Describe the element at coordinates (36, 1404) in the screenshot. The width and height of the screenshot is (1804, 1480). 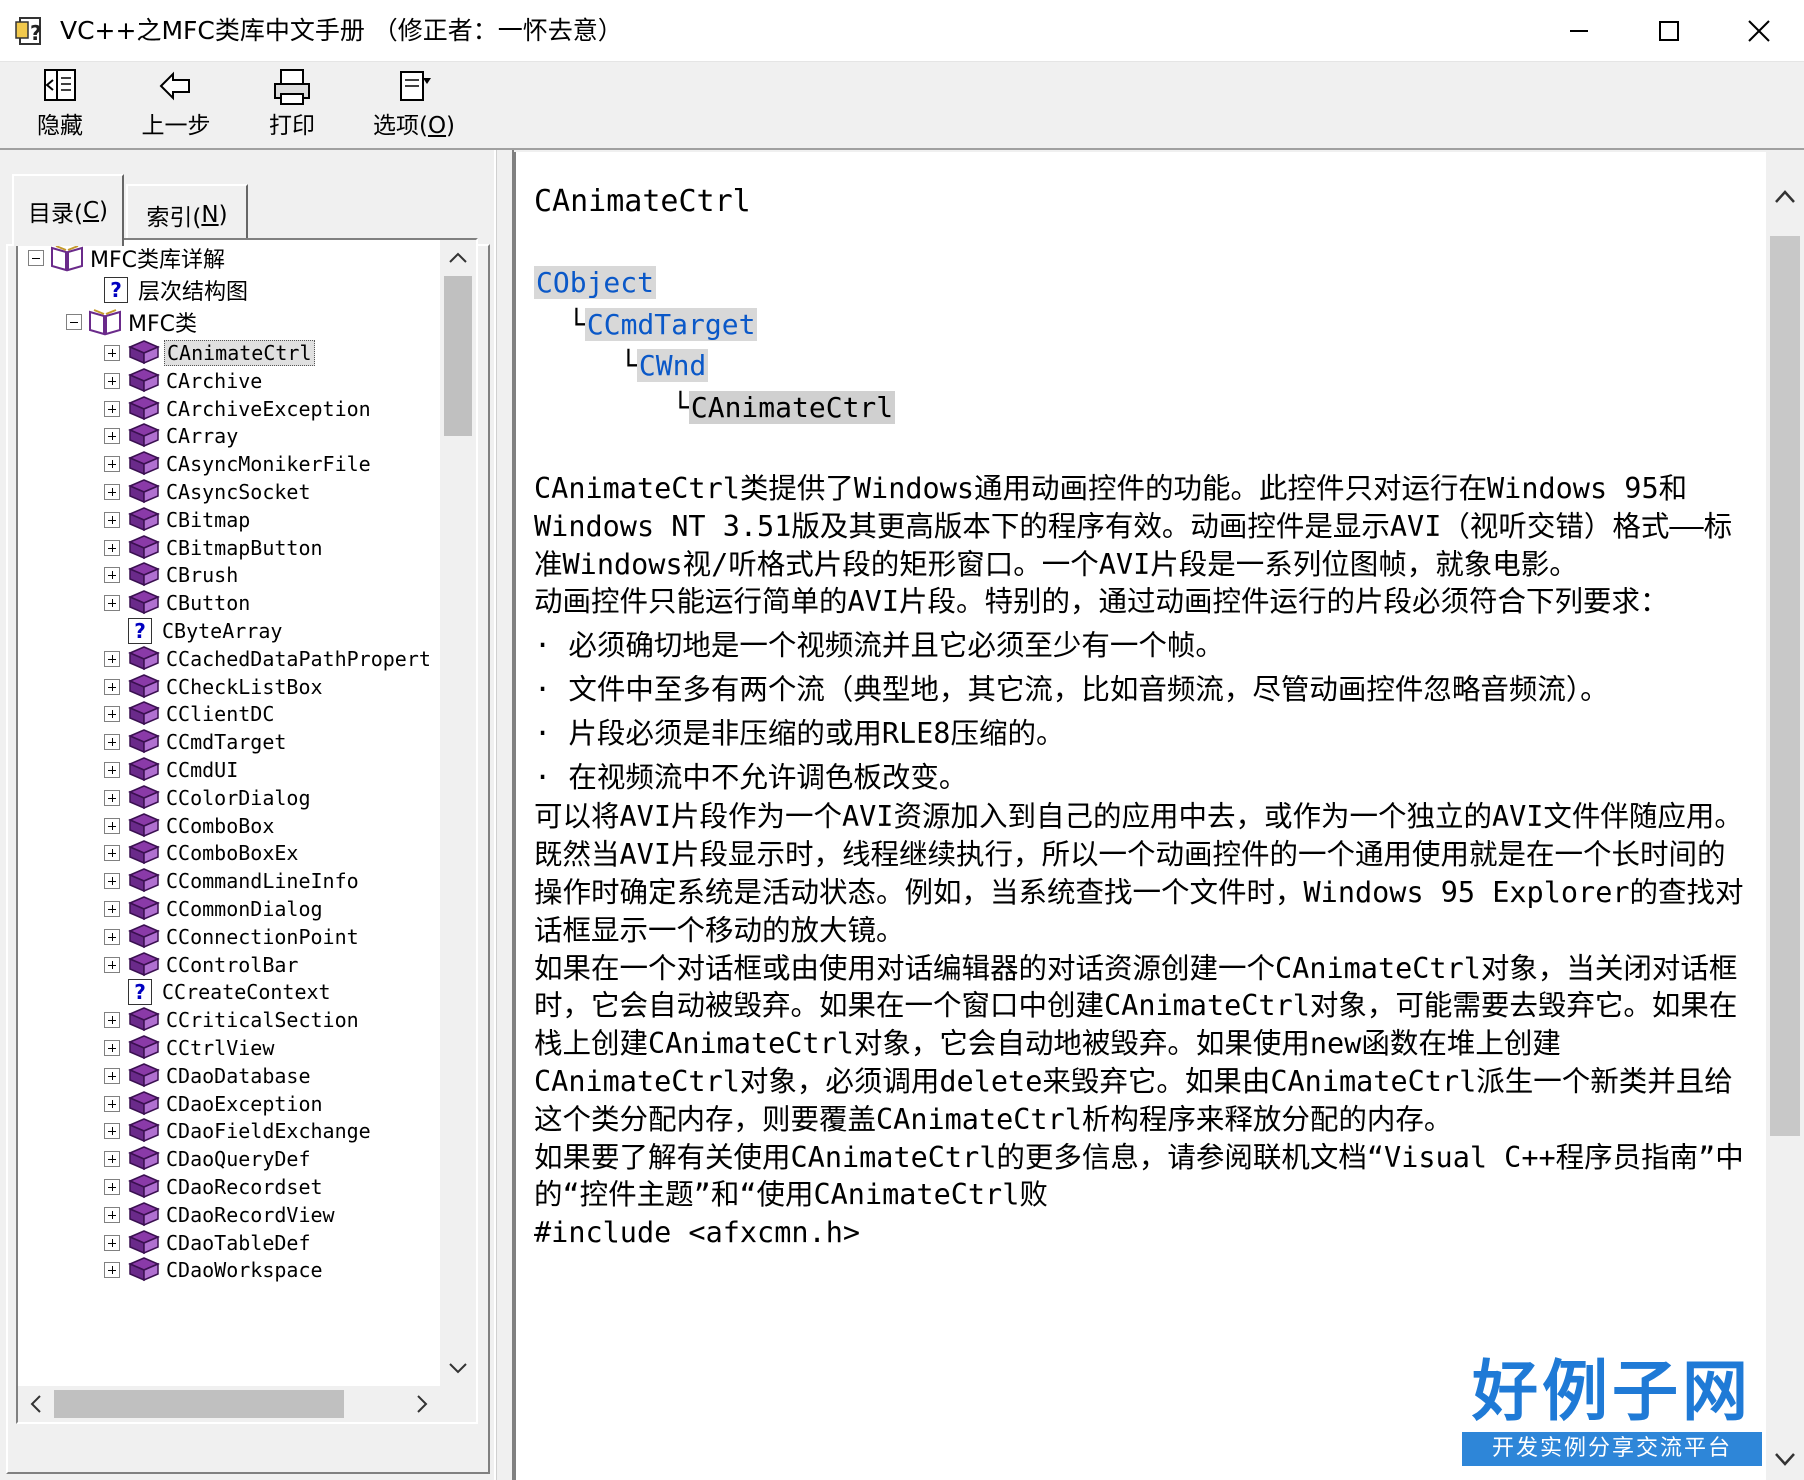
I see `scroll-left-icon` at that location.